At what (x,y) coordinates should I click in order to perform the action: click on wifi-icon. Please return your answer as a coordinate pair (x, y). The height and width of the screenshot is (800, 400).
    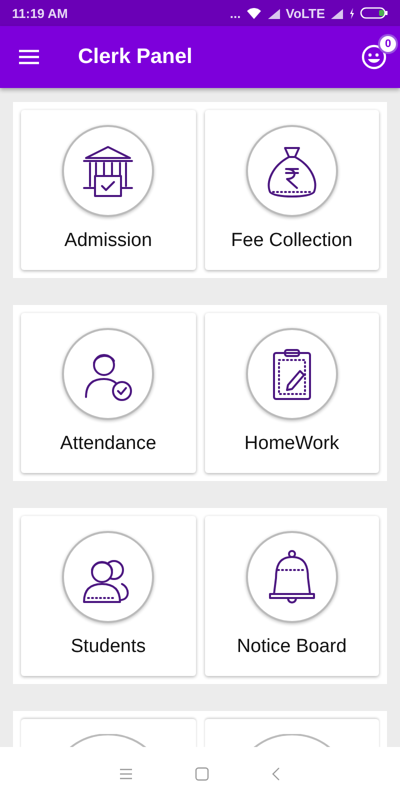
    Looking at the image, I should click on (254, 13).